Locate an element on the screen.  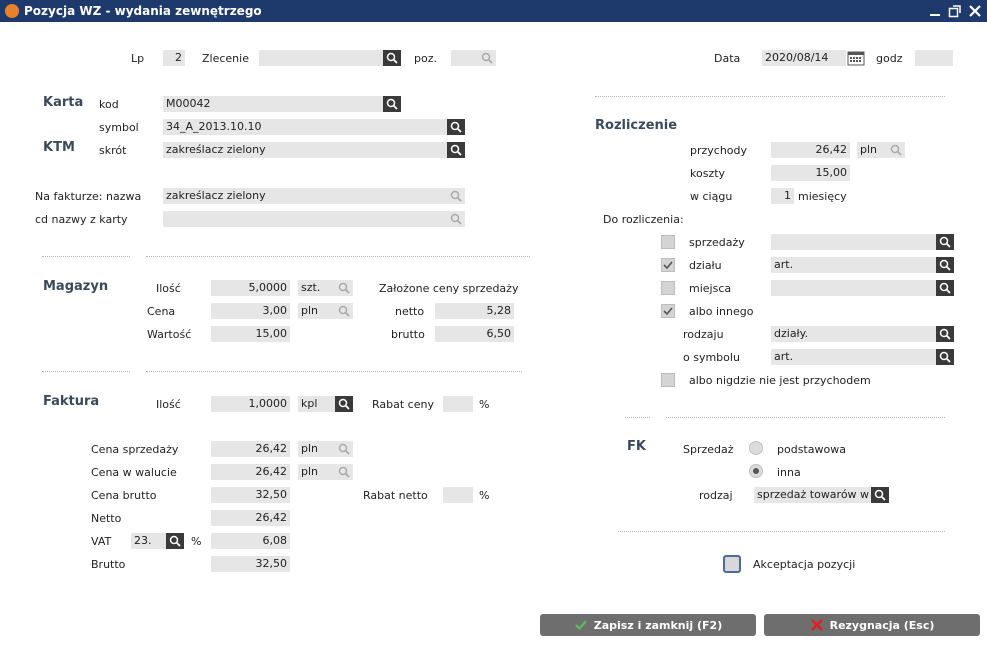
zalozone-ceny-label: Założone ceny sprzedaży is located at coordinates (449, 288).